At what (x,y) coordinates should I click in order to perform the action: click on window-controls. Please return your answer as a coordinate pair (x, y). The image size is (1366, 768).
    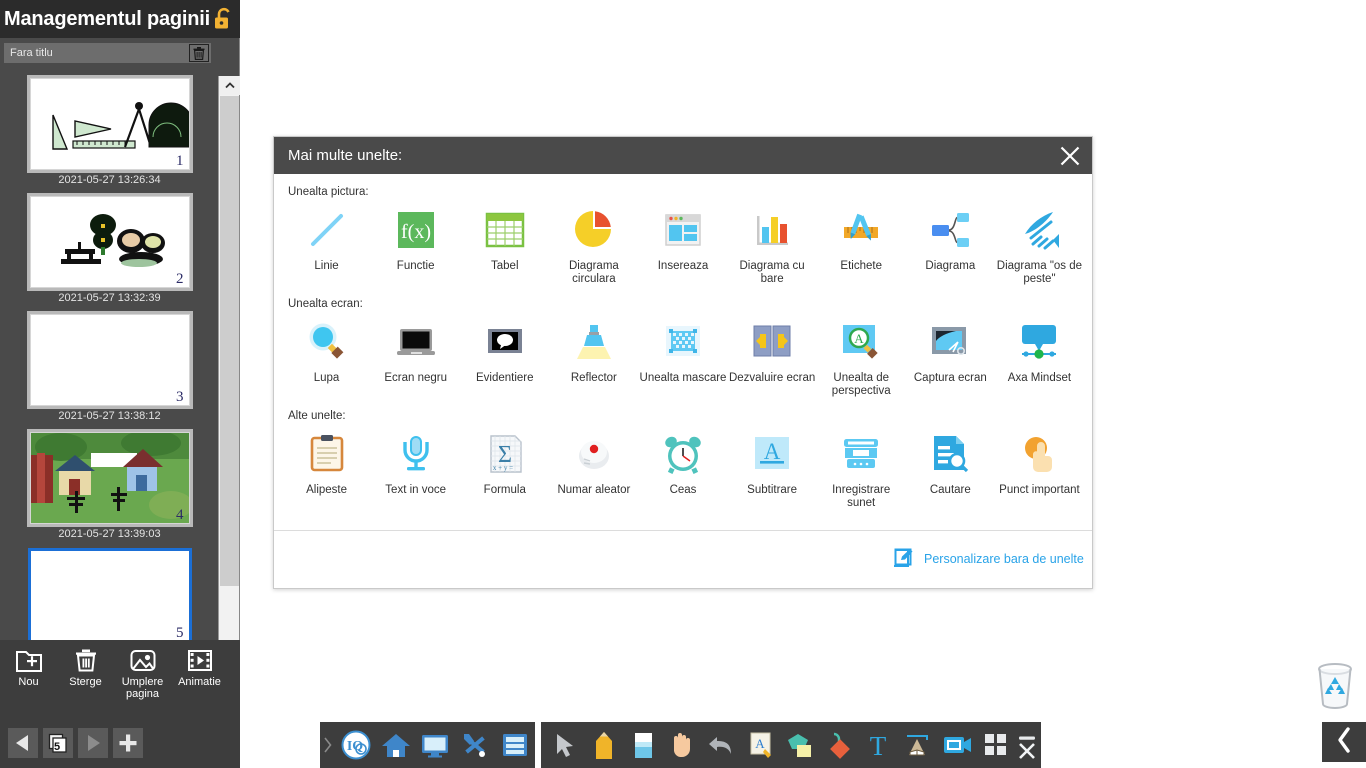
    Looking at the image, I should click on (1027, 745).